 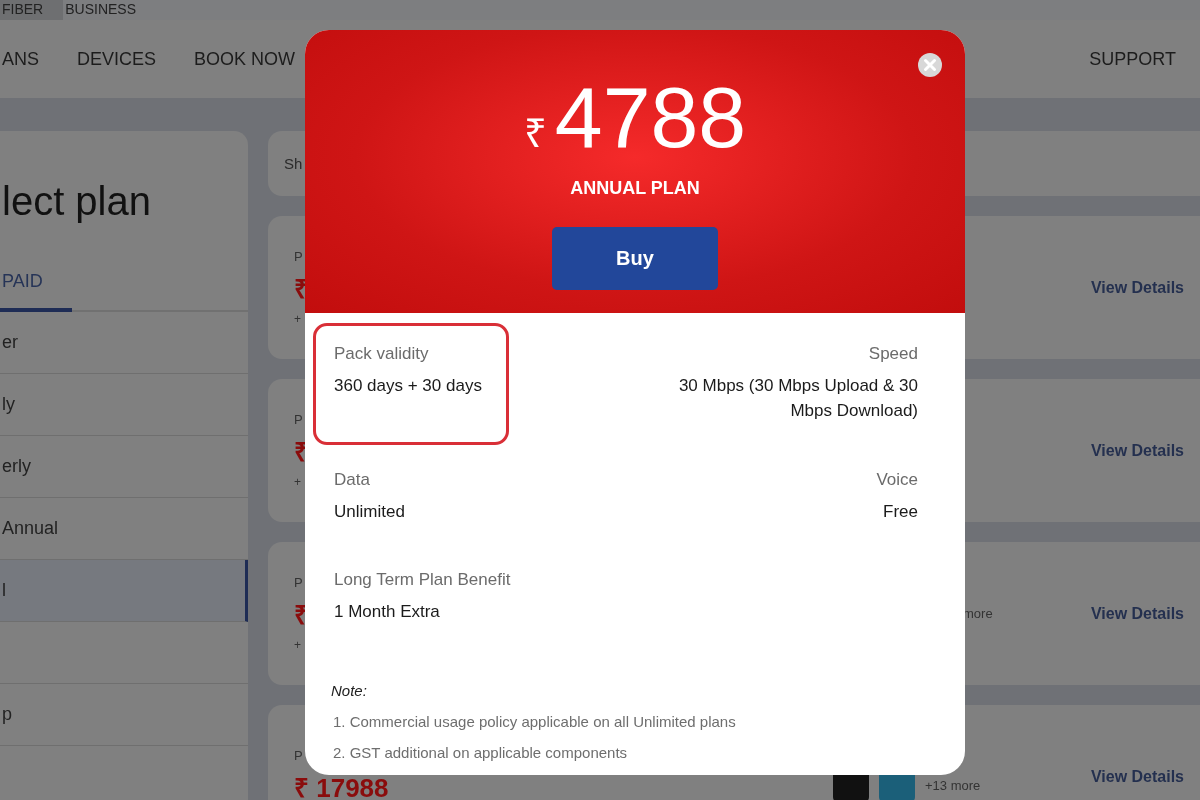 What do you see at coordinates (535, 721) in the screenshot?
I see `note-item: 1. Commercial usage policy applicable on all Unlimited plans` at bounding box center [535, 721].